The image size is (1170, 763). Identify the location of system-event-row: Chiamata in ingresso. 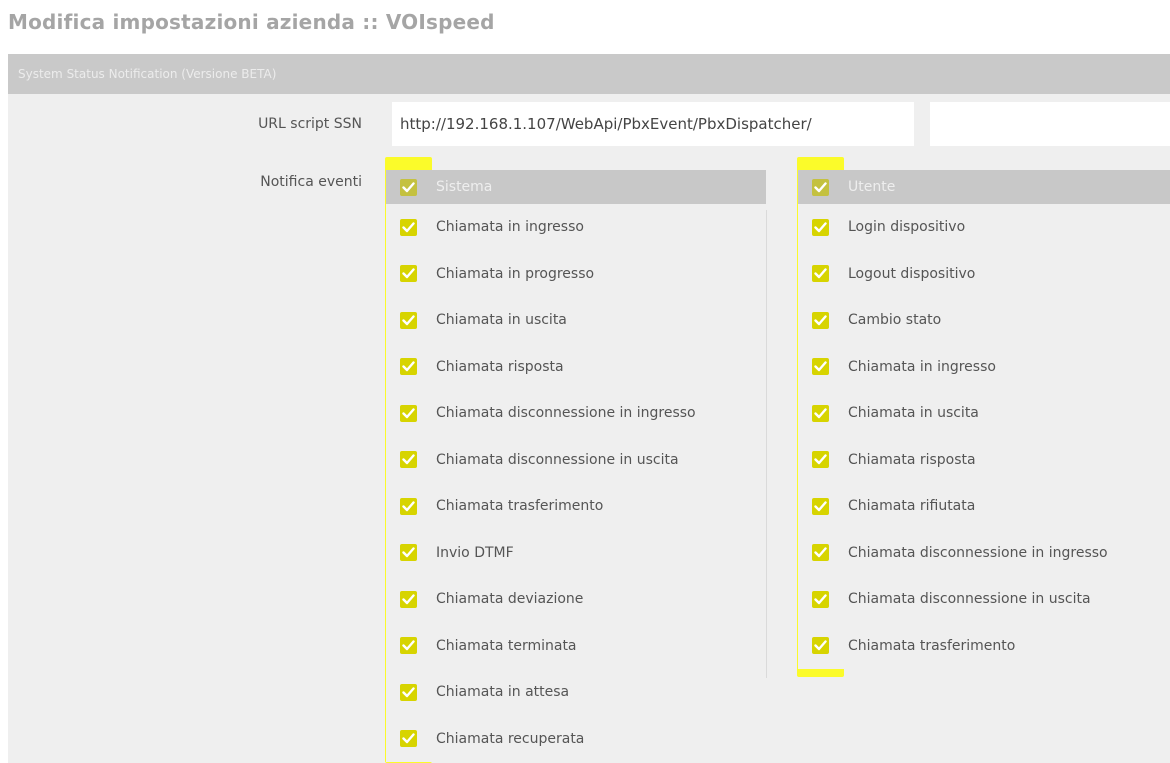
(576, 227).